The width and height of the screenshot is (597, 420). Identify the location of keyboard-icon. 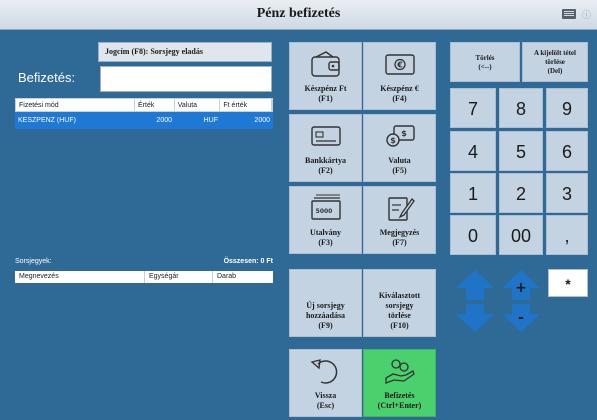
(569, 14).